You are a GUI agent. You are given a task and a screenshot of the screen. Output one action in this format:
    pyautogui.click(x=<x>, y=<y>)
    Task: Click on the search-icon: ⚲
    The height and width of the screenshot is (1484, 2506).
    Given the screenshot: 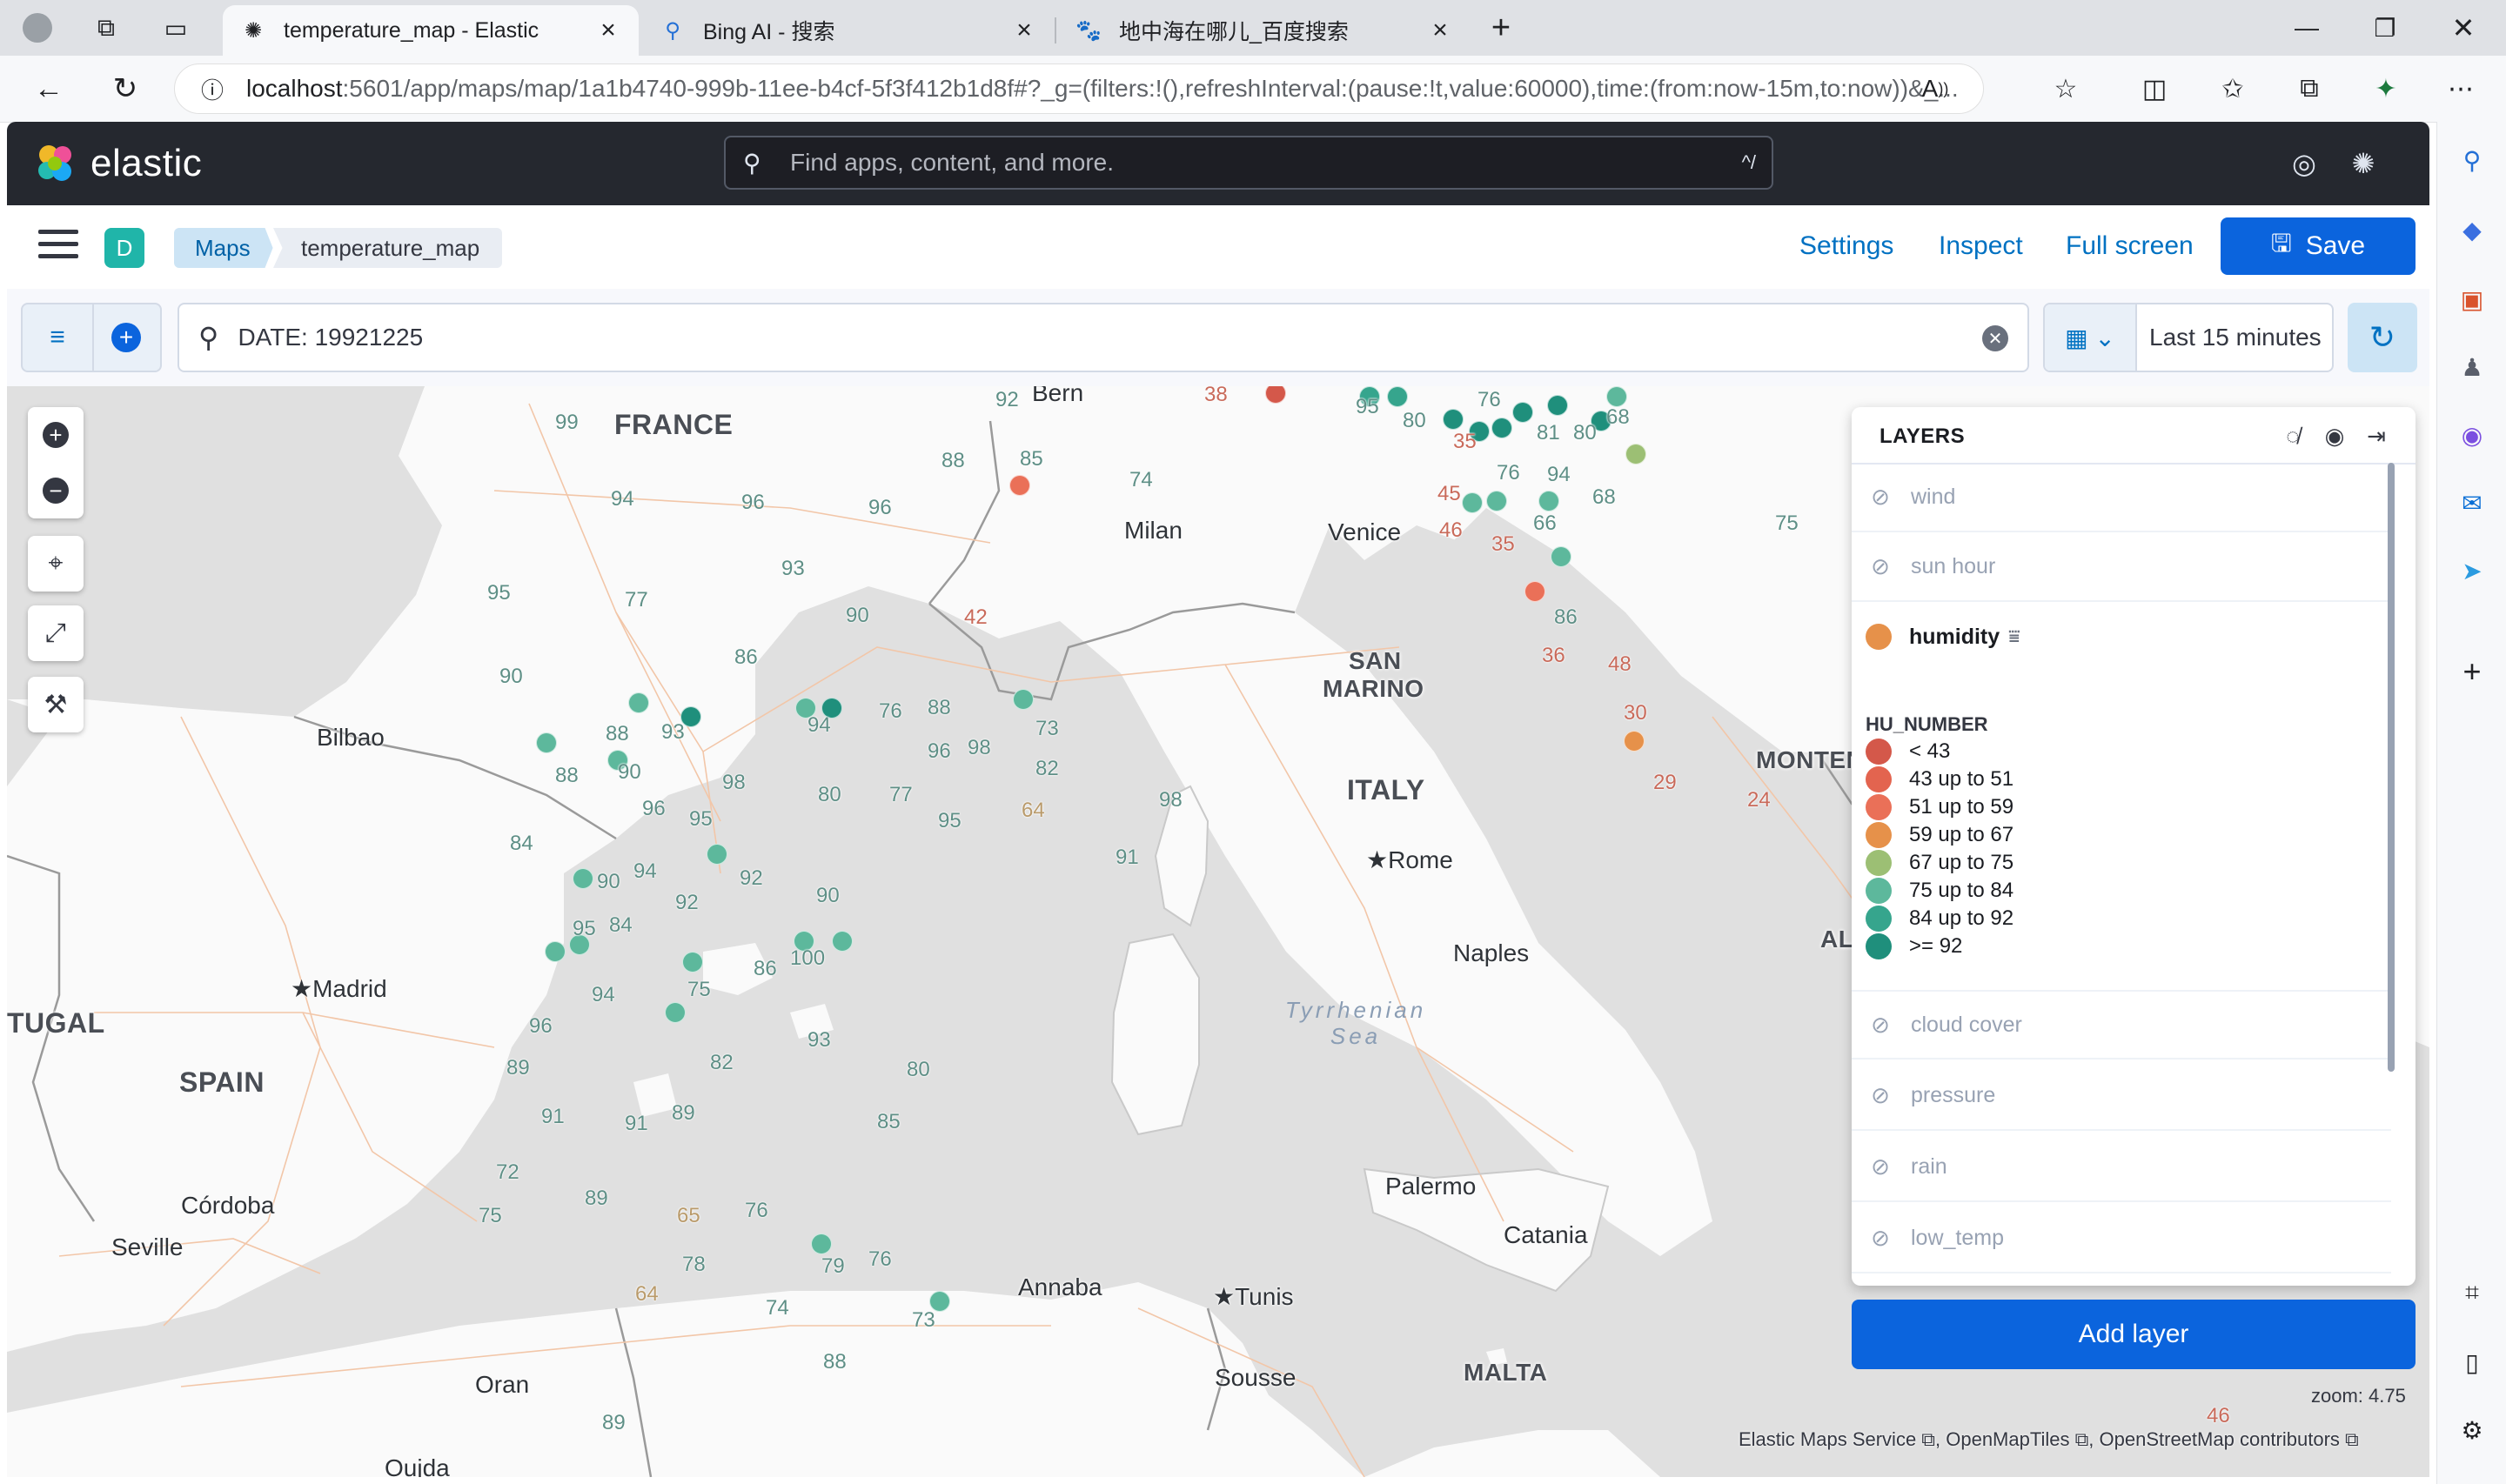 What is the action you would take?
    pyautogui.click(x=2472, y=160)
    